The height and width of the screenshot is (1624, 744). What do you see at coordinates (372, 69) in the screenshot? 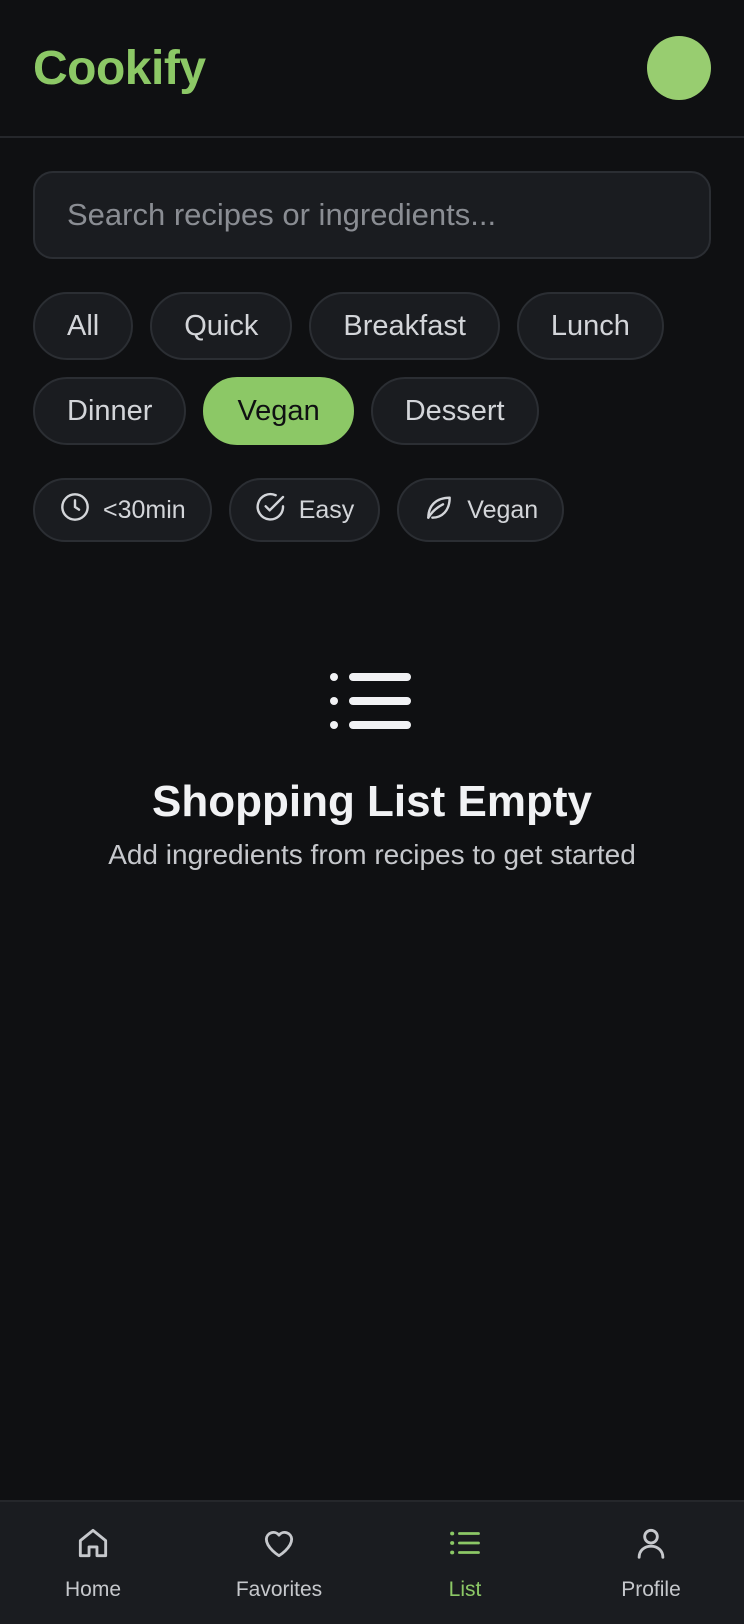
I see `top-bar: Cookify` at bounding box center [372, 69].